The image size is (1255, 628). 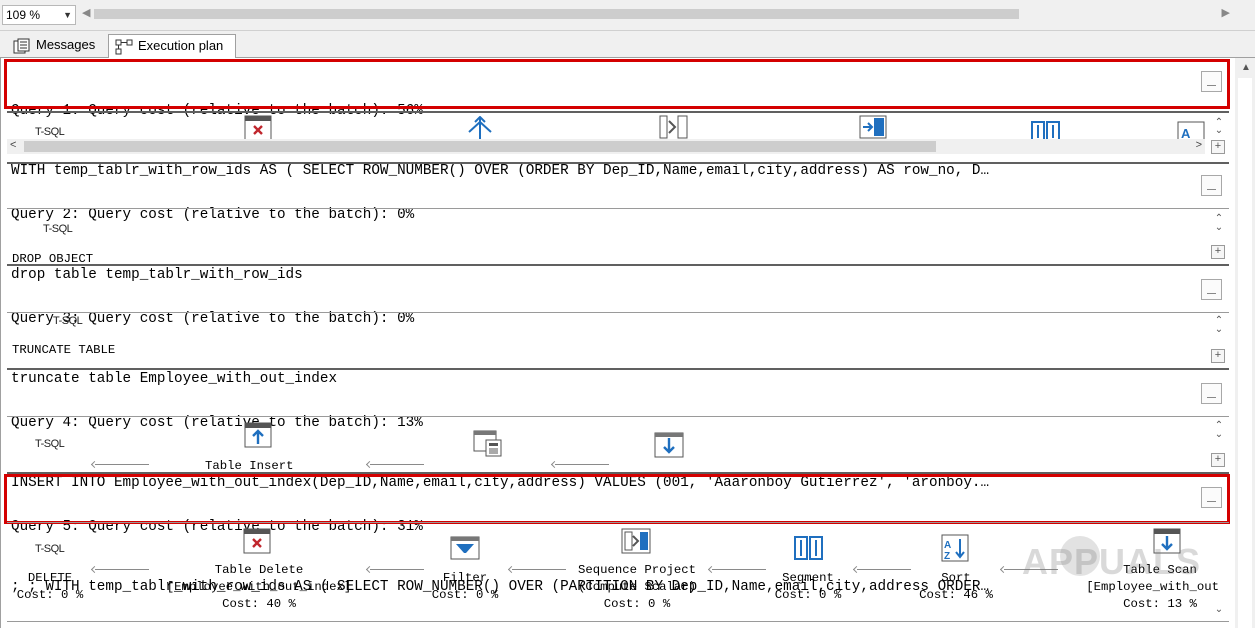 I want to click on table-insert-label: Table Insert, so click(x=249, y=464).